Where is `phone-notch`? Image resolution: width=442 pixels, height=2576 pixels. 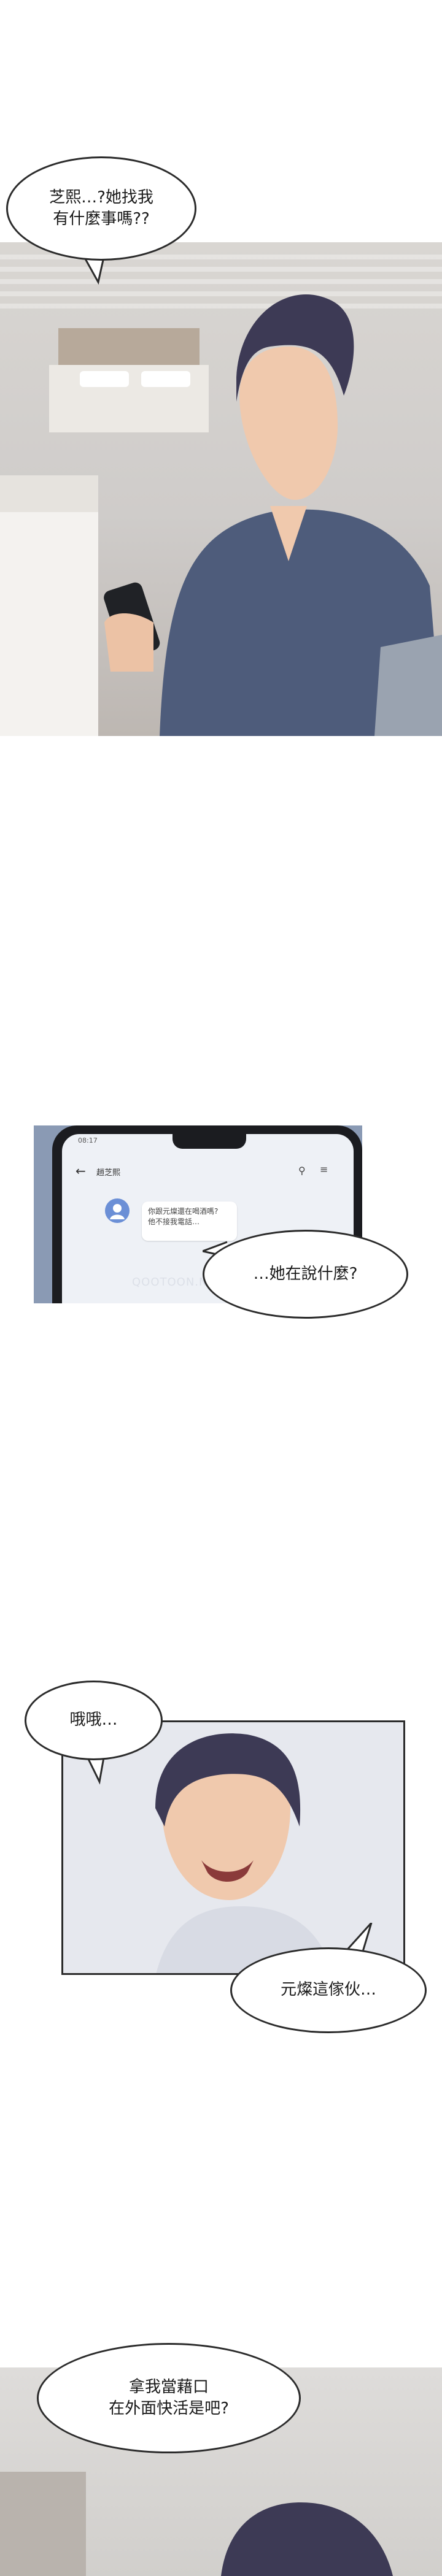
phone-notch is located at coordinates (210, 1141).